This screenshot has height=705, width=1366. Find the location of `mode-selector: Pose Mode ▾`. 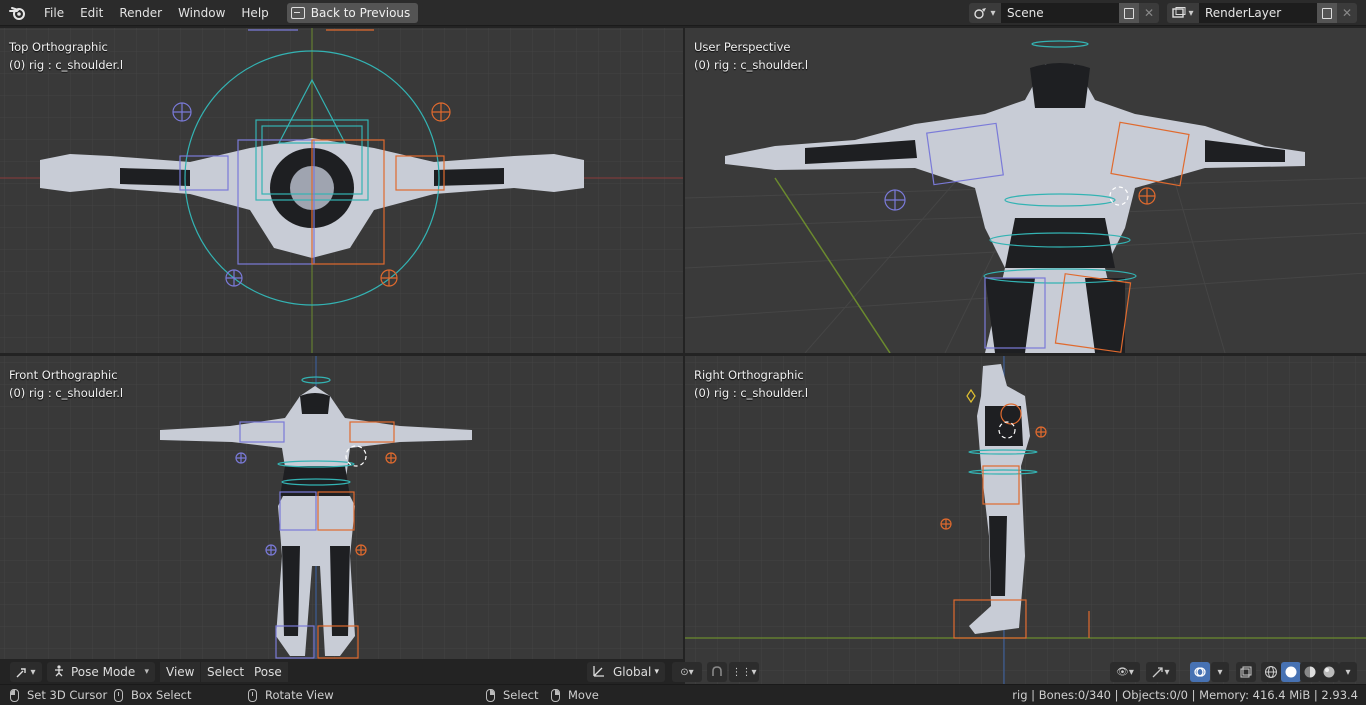

mode-selector: Pose Mode ▾ is located at coordinates (101, 672).